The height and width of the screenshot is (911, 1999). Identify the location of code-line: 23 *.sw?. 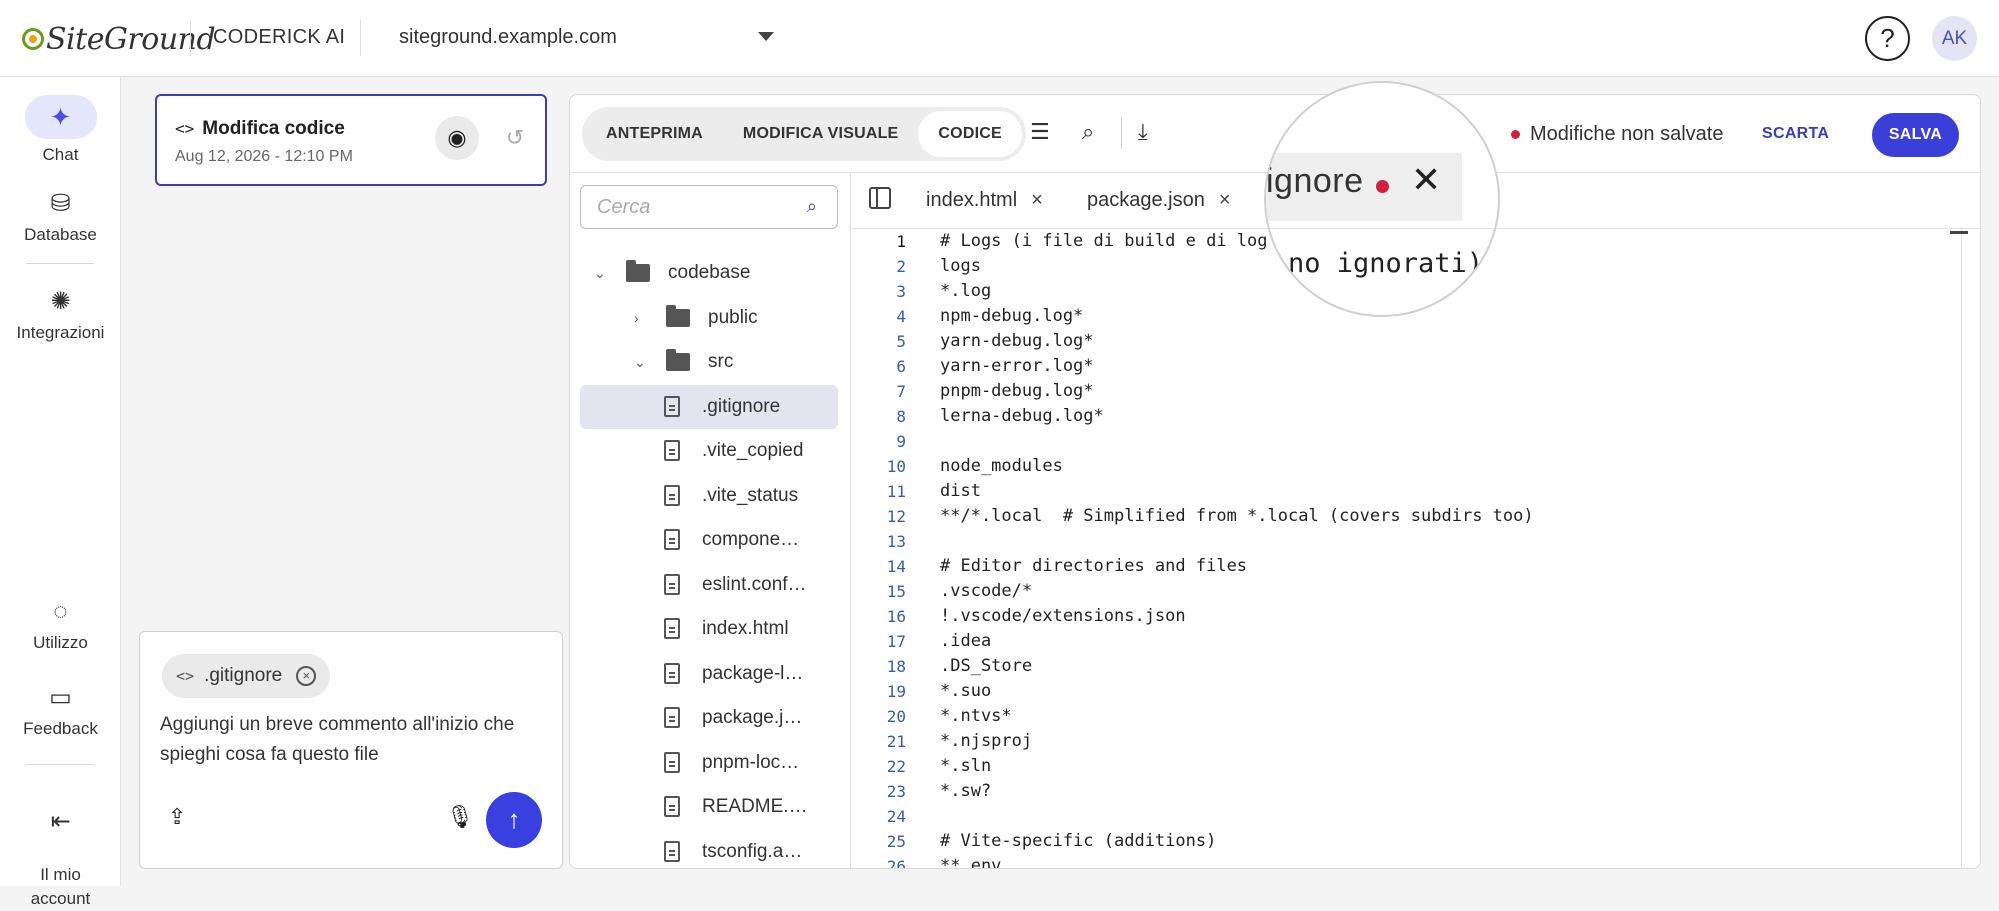
(1415, 791).